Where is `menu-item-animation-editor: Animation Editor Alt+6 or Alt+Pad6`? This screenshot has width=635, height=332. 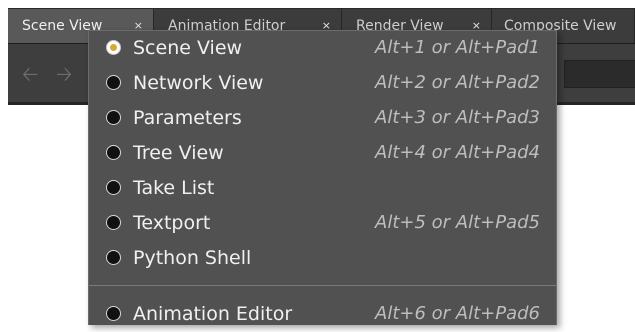
menu-item-animation-editor: Animation Editor Alt+6 or Alt+Pad6 is located at coordinates (322, 314).